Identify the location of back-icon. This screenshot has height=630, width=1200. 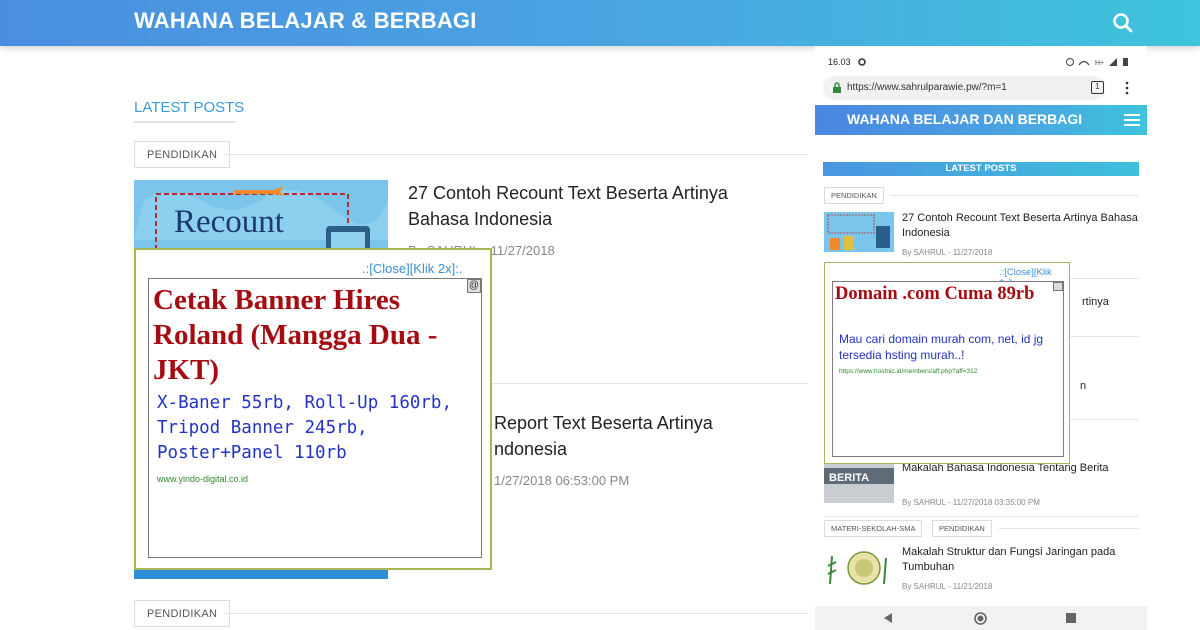
(888, 618).